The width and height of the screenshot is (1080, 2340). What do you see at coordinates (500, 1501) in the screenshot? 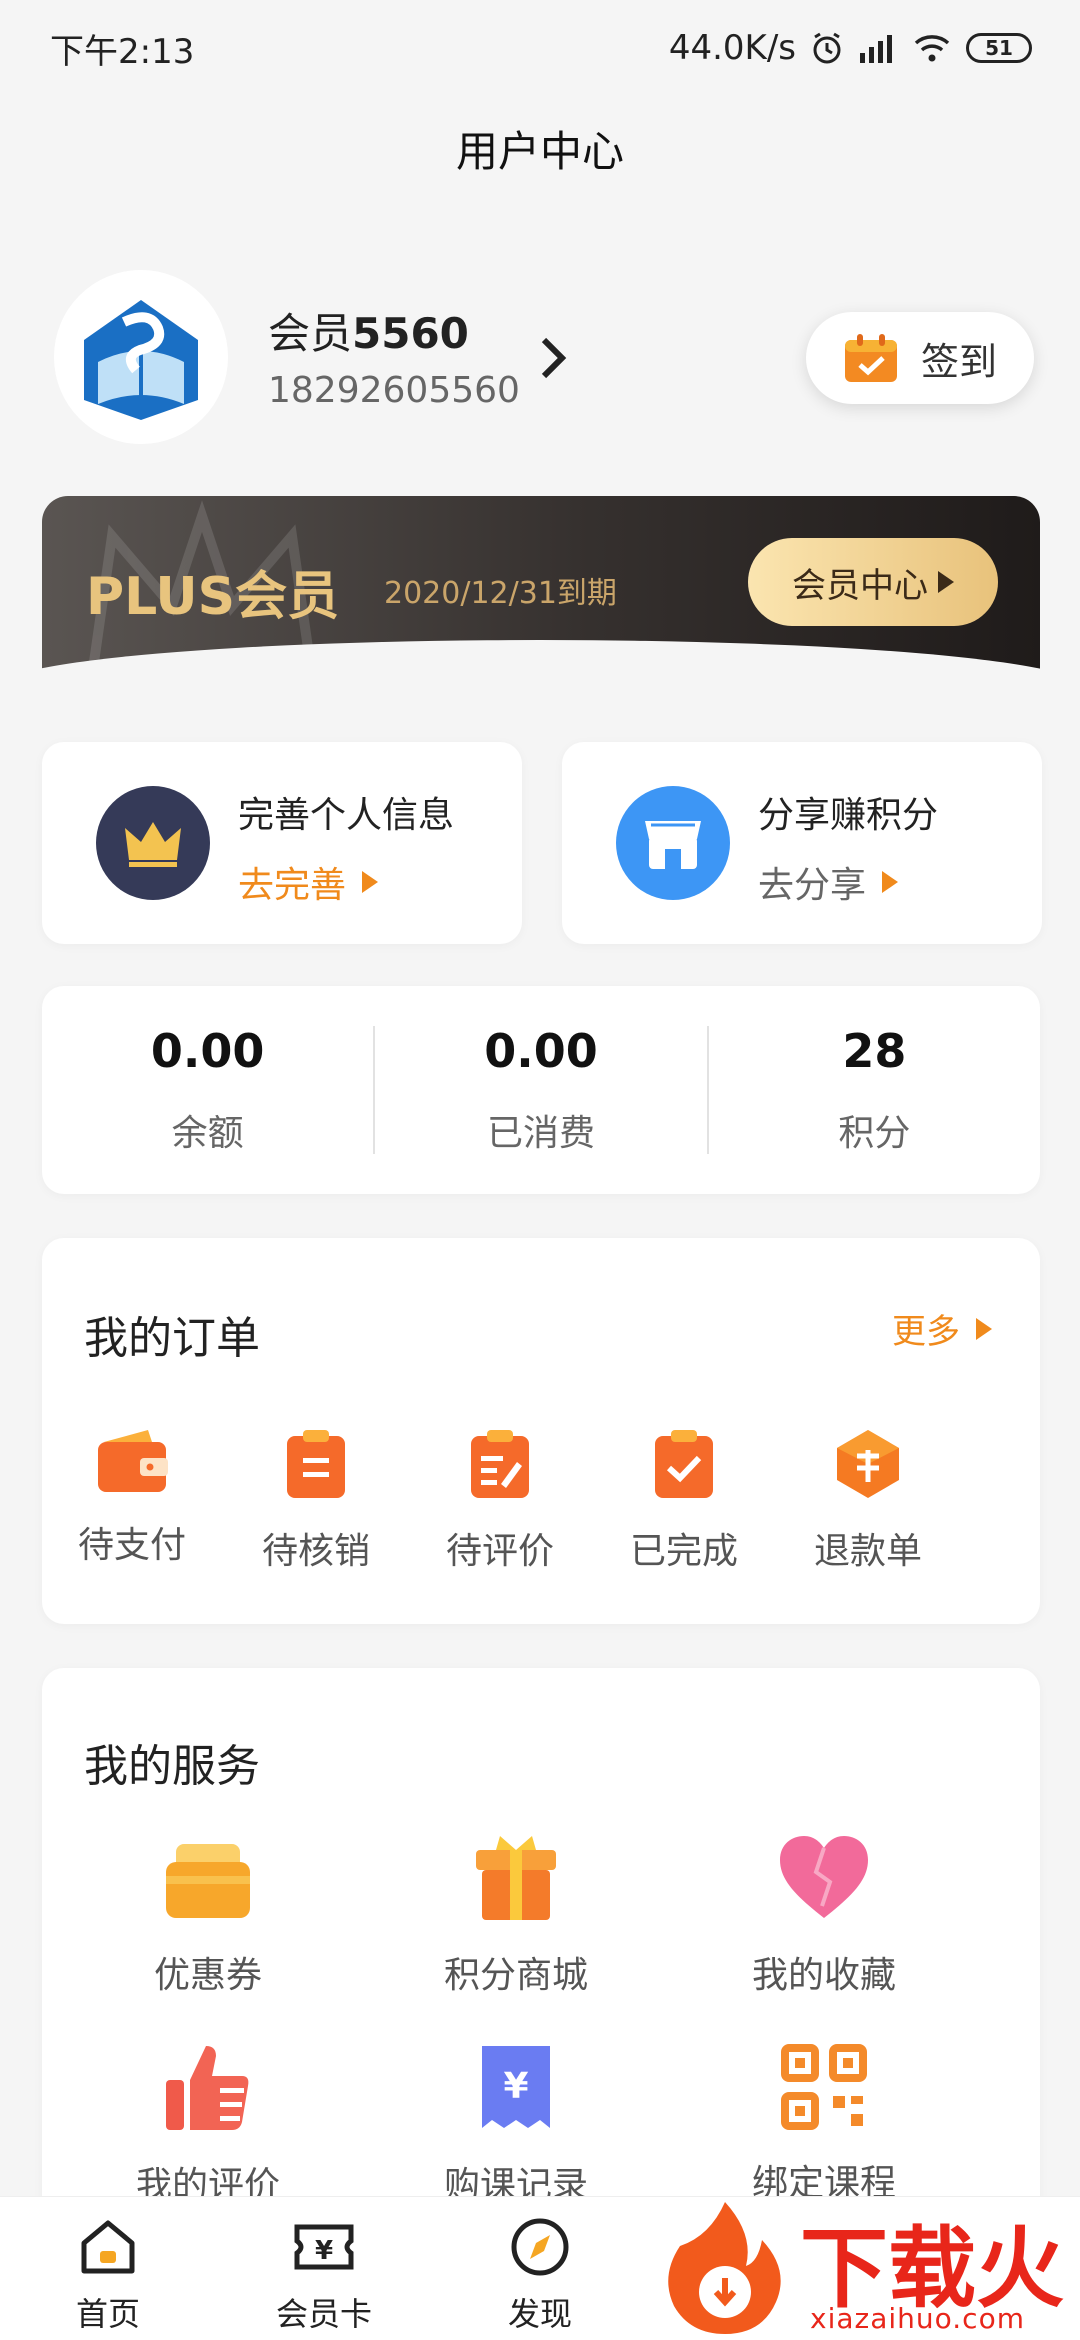
I see `order-pending-review: 待评价` at bounding box center [500, 1501].